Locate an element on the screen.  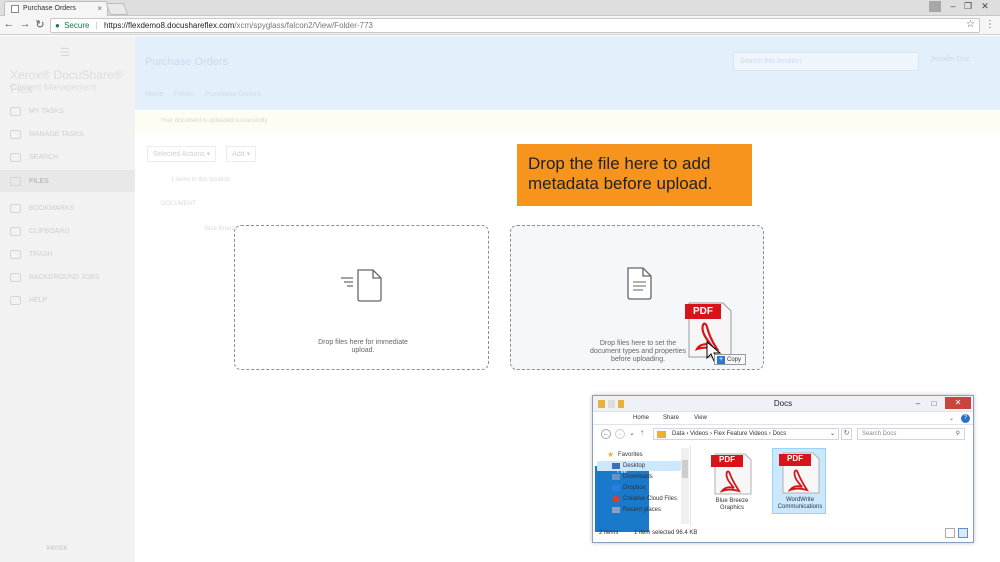
recent-locations-icon: ⌄ is located at coordinates (632, 433).